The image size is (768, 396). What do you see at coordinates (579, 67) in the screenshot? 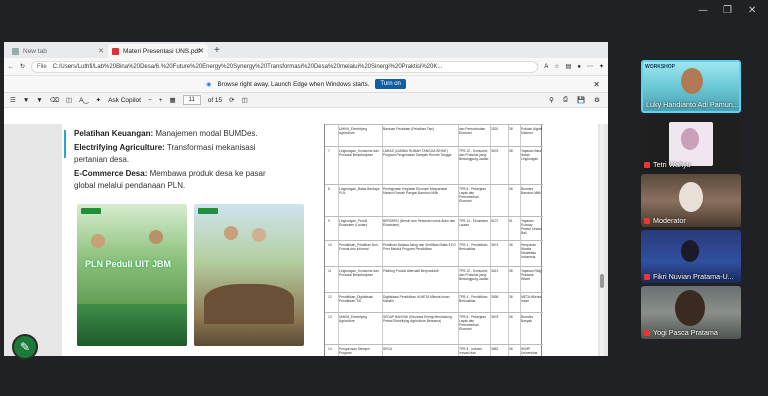
I see `profile-icon: ●` at bounding box center [579, 67].